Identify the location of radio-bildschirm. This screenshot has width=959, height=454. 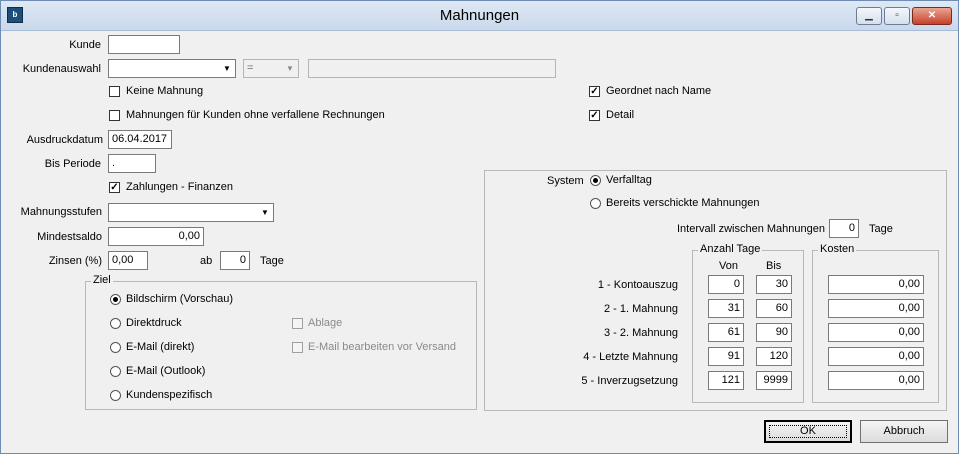
(115, 299).